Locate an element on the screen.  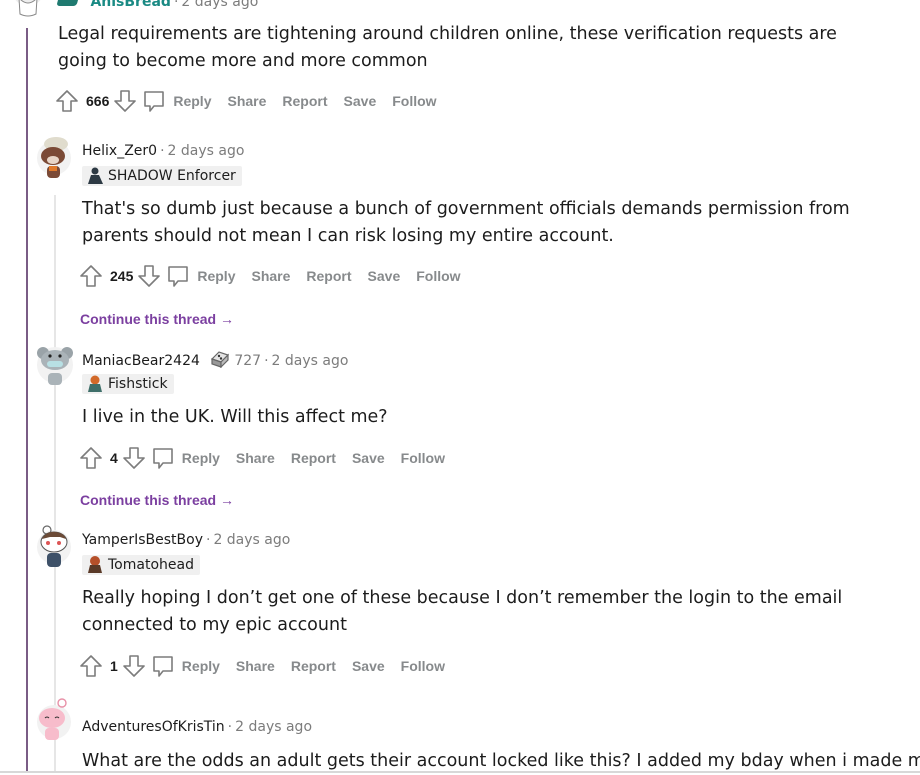
flair-icon is located at coordinates (68, 3).